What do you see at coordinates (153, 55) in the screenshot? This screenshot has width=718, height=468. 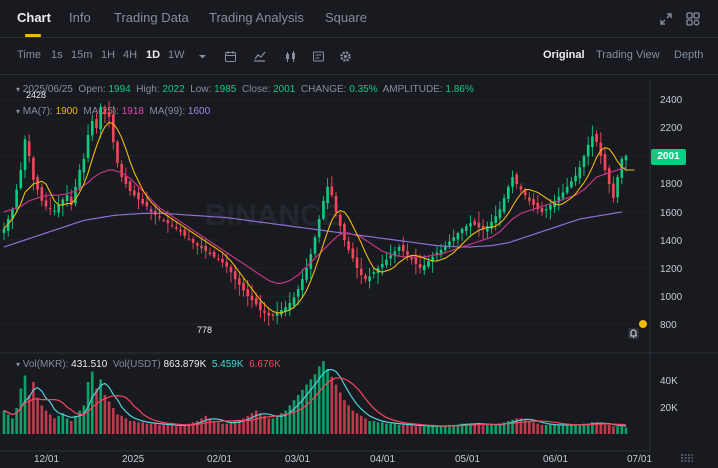 I see `interval-1d: 1D` at bounding box center [153, 55].